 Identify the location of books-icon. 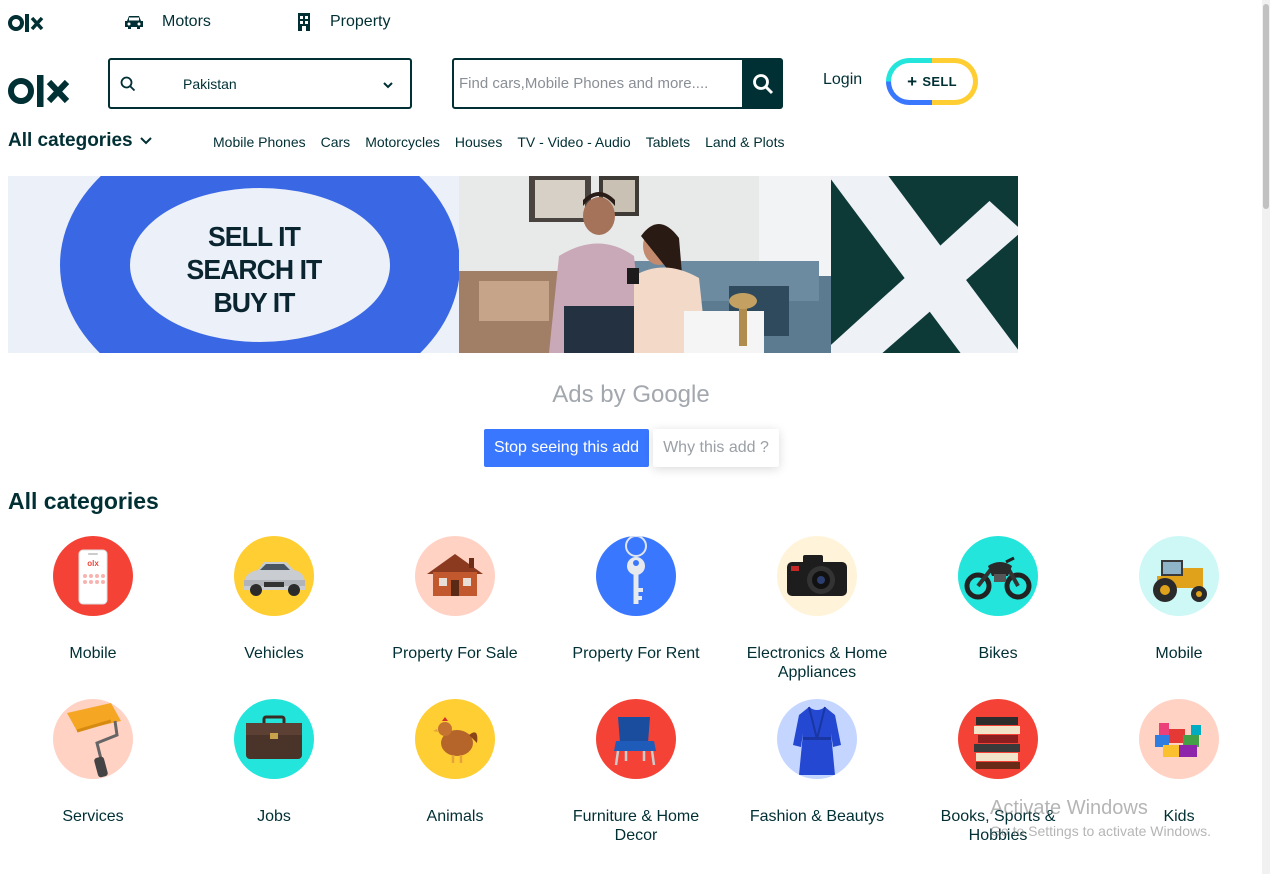
(998, 739).